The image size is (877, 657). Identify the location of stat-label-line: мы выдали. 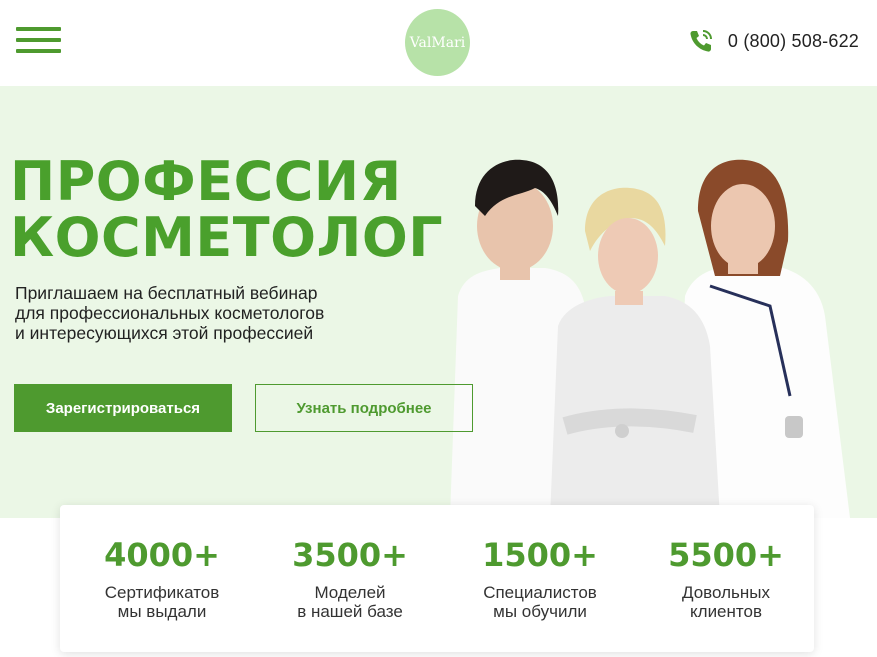
(162, 611).